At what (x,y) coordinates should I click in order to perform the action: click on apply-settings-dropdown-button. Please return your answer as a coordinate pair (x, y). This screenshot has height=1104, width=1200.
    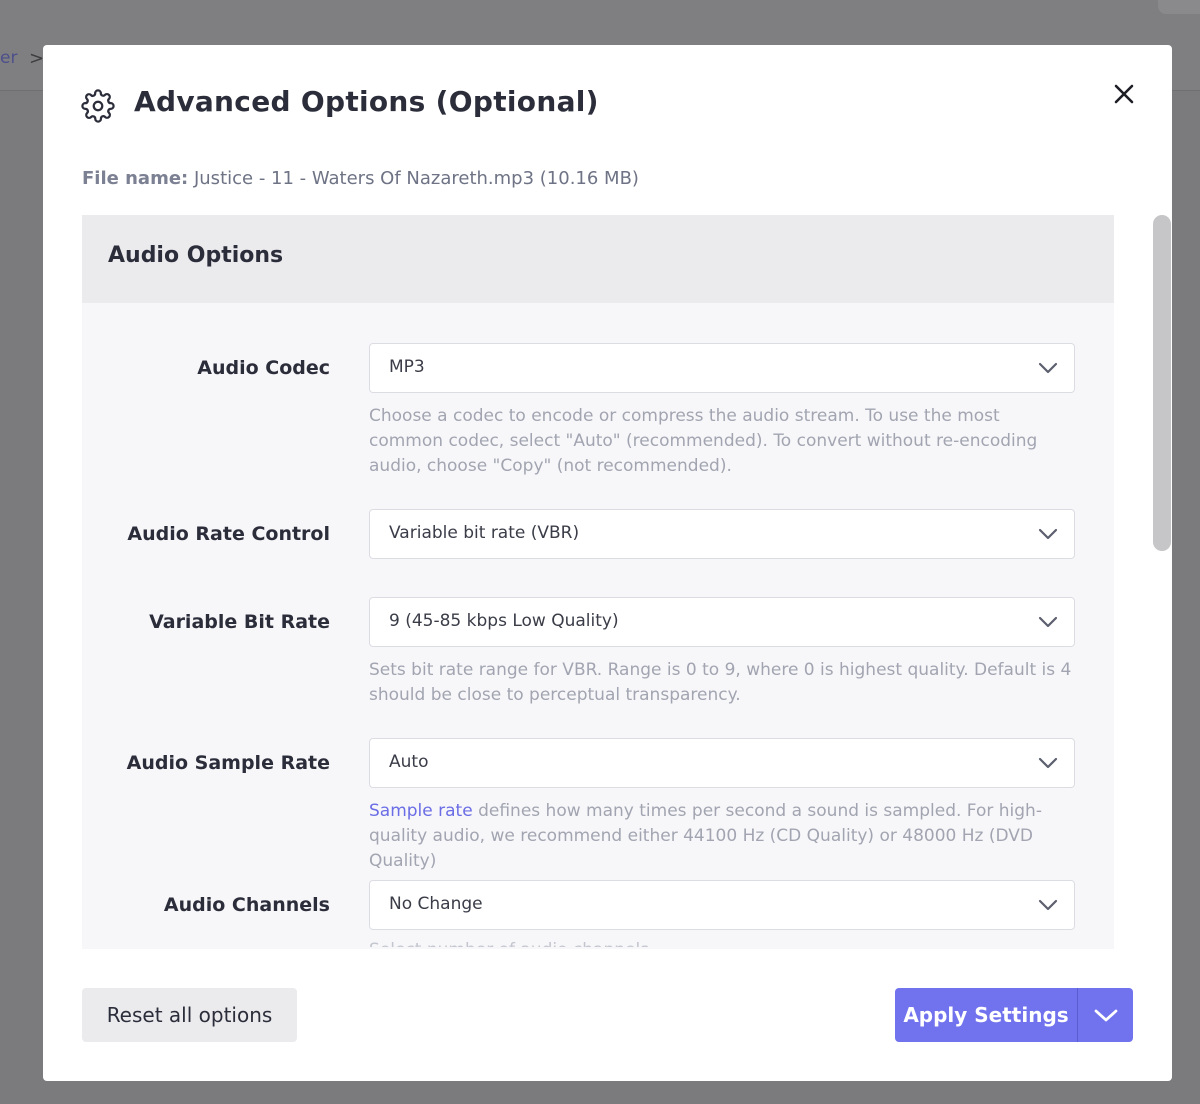
    Looking at the image, I should click on (1105, 1015).